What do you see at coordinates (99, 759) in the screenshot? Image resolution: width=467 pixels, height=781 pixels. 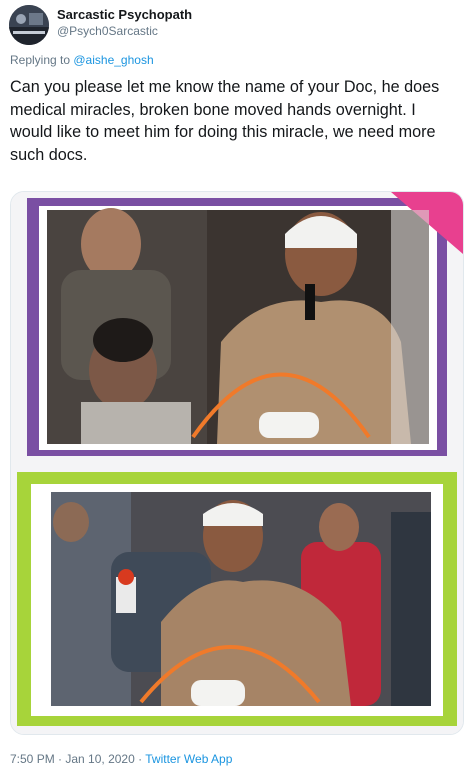 I see `tweet-date: Jan 10, 2020` at bounding box center [99, 759].